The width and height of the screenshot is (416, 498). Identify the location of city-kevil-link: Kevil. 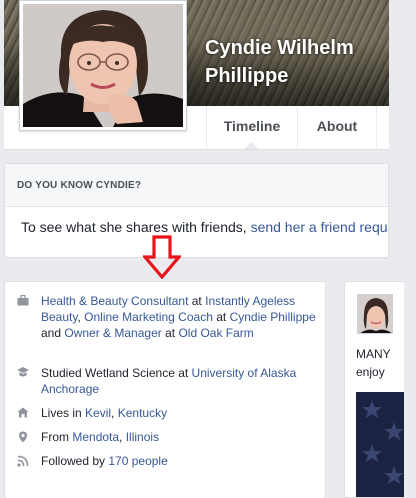
(98, 413).